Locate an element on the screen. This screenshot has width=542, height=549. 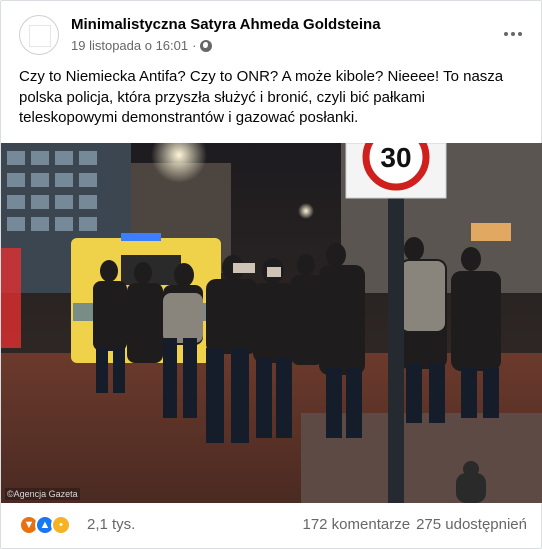
more-horizontal-icon is located at coordinates (506, 34).